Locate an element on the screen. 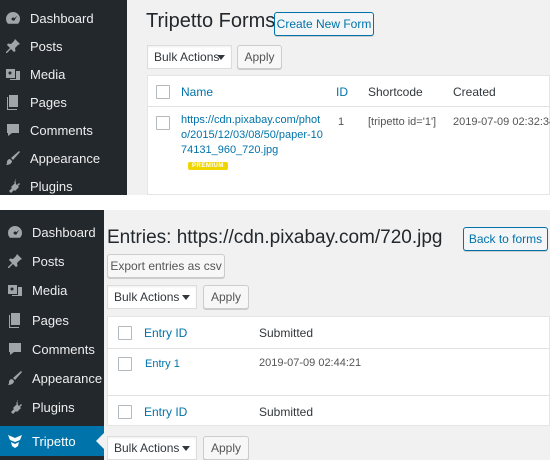 The width and height of the screenshot is (550, 460). footer-divider is located at coordinates (328, 395).